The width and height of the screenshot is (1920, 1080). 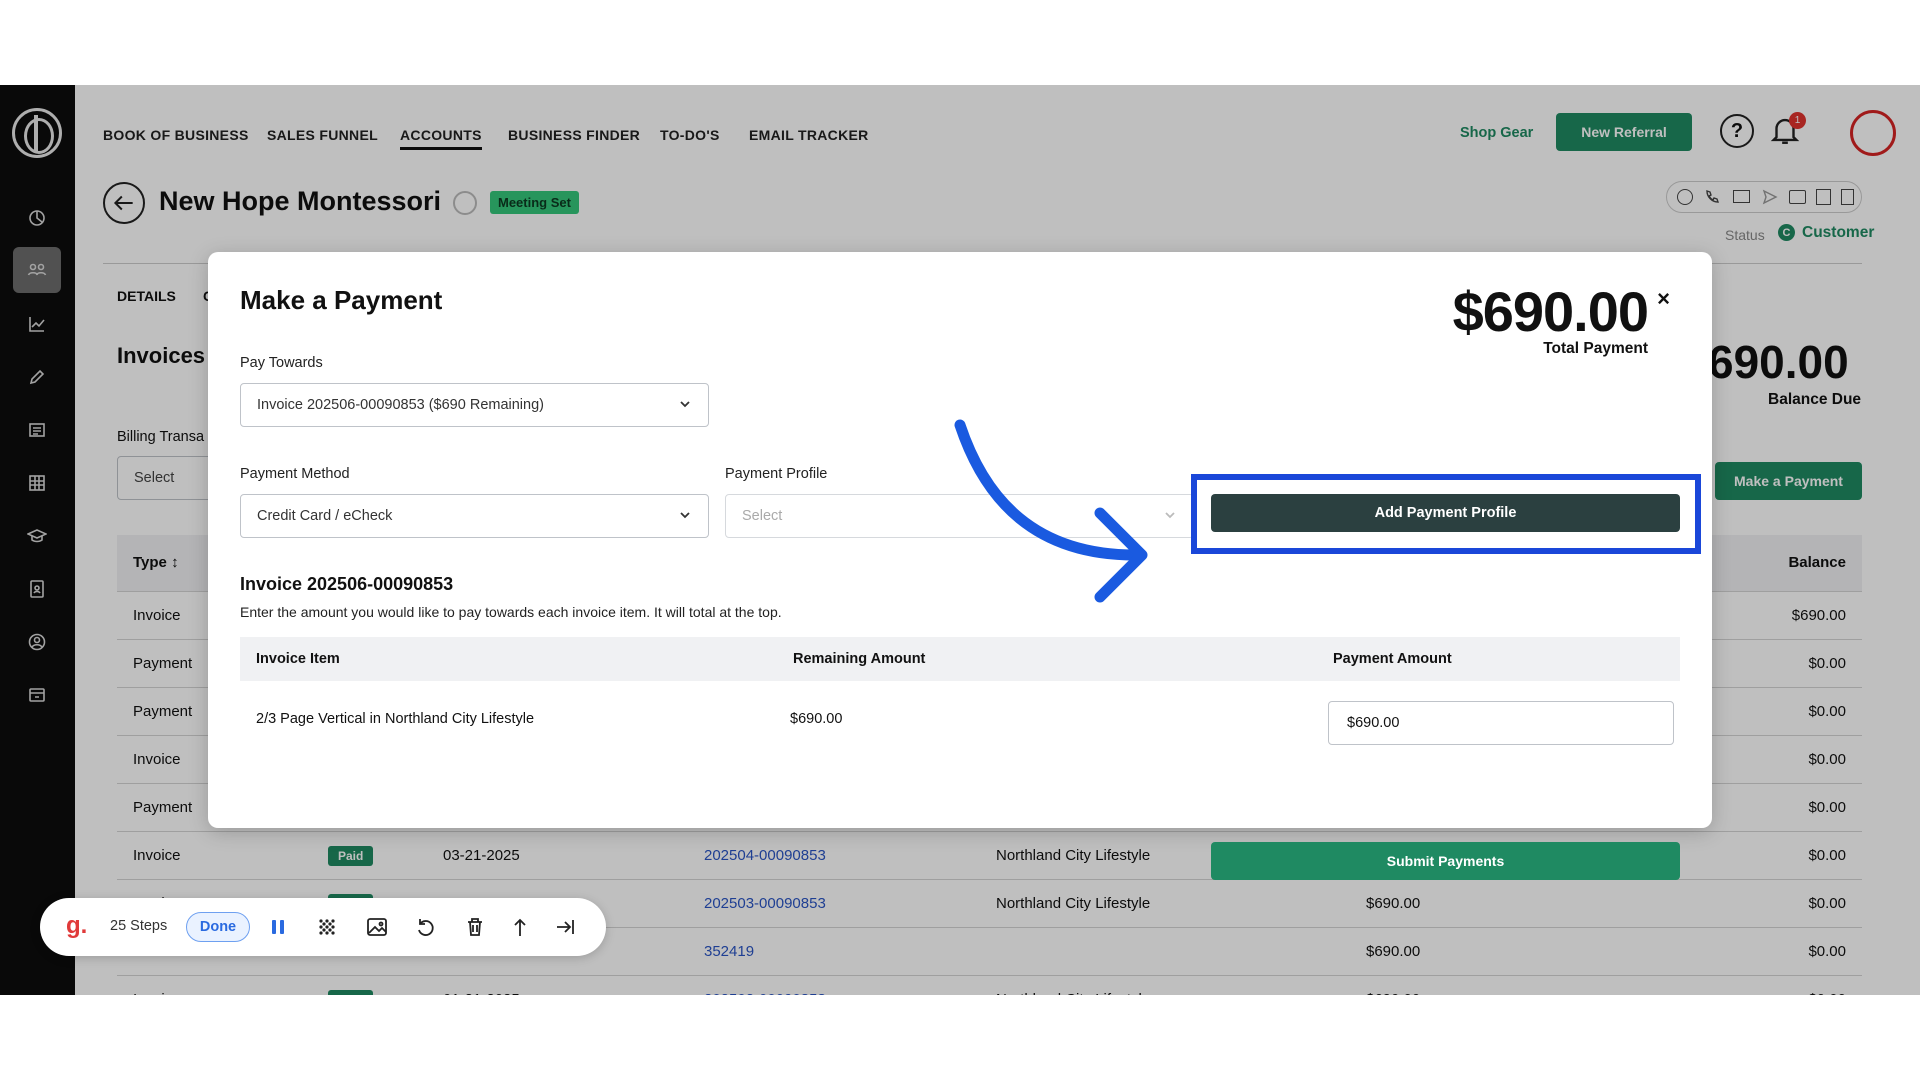 I want to click on submit-payments-button: Submit Payments, so click(x=1445, y=861).